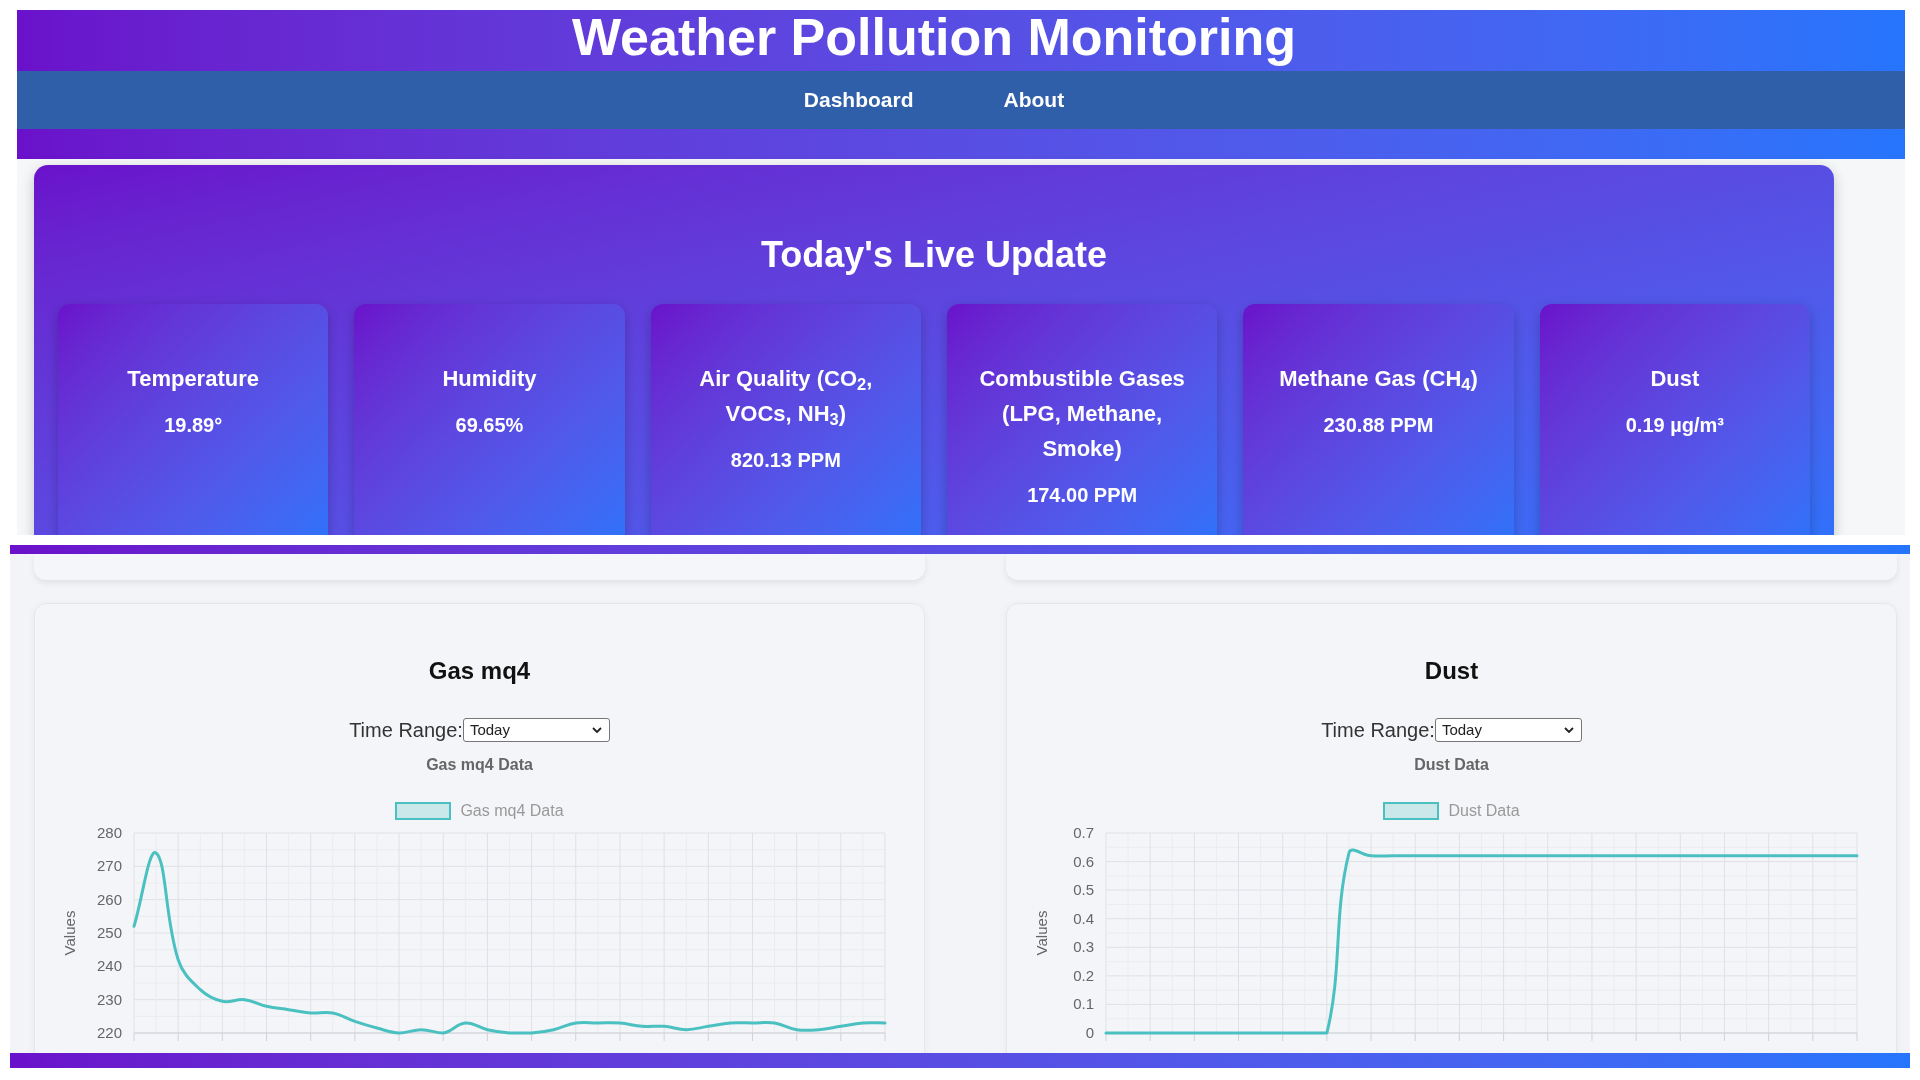  Describe the element at coordinates (785, 460) in the screenshot. I see `stat-value: 820.13 PPM` at that location.